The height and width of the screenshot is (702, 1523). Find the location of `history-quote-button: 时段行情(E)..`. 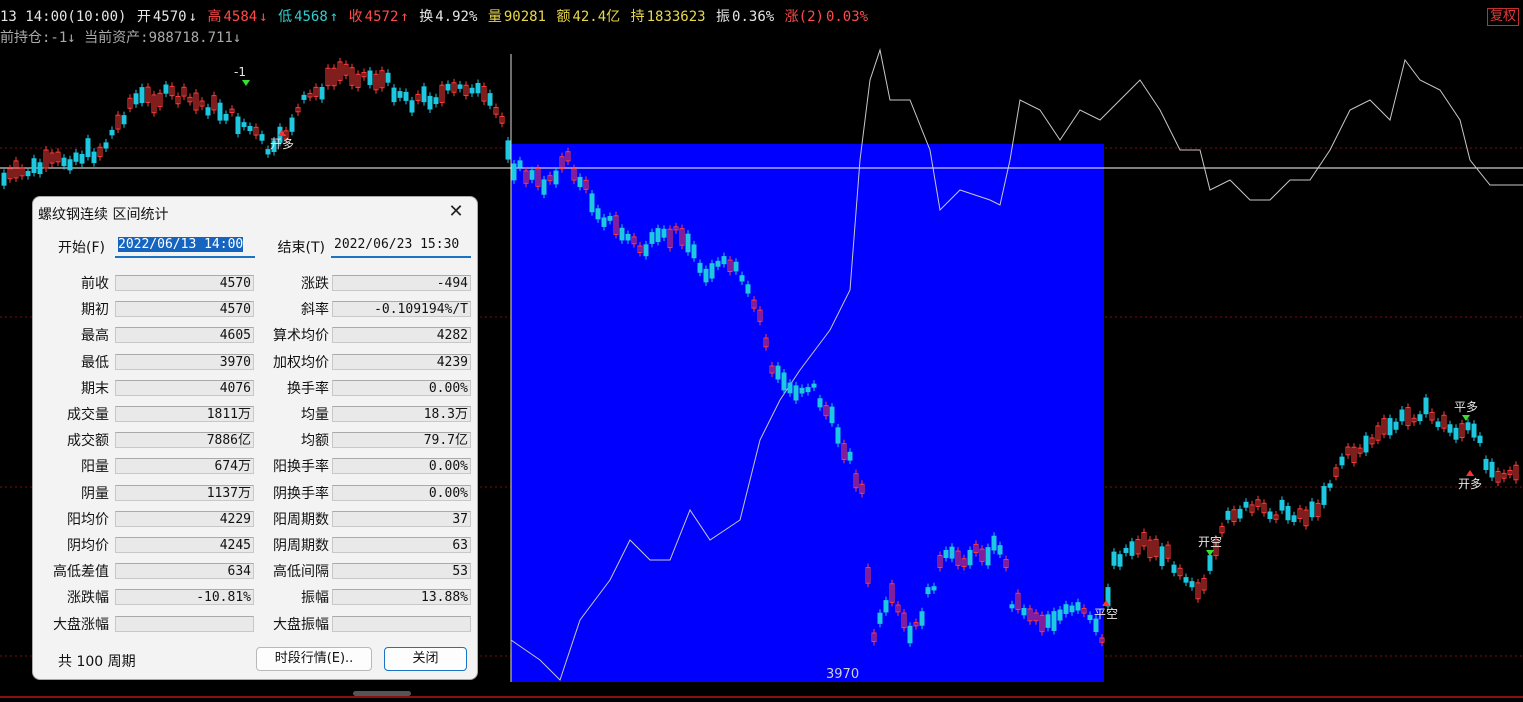

history-quote-button: 时段行情(E).. is located at coordinates (314, 659).